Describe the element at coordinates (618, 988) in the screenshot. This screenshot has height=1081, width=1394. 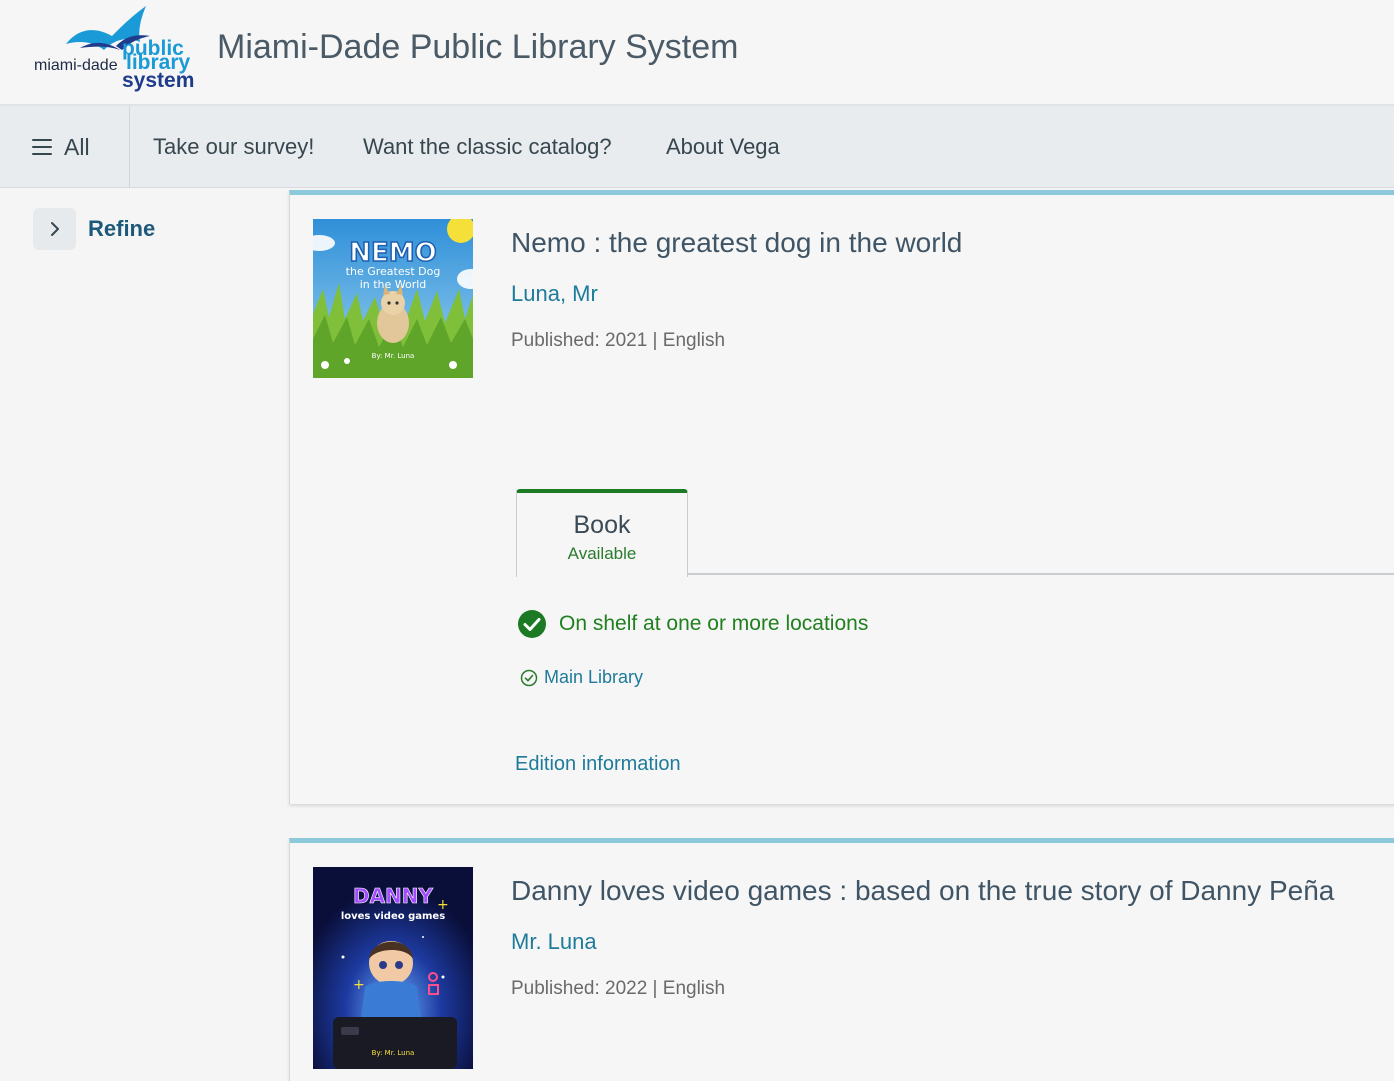
I see `result-publication-info: Published: 2022 | English` at that location.